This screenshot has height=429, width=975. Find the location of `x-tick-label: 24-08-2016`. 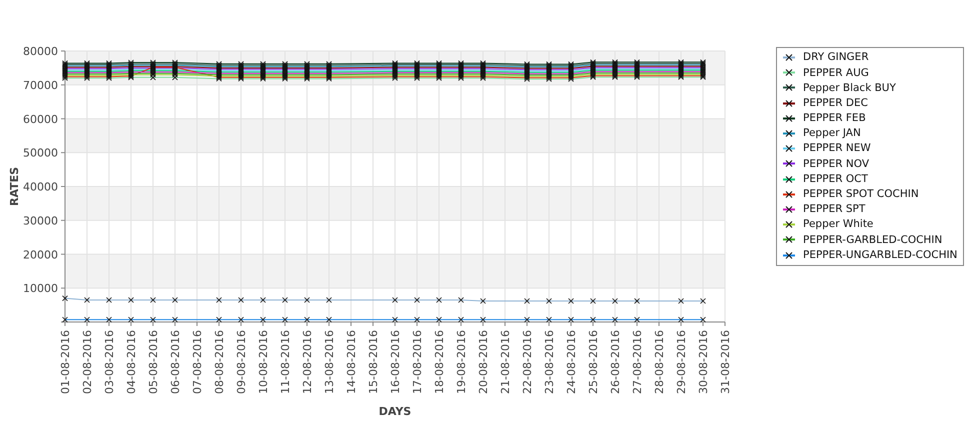

x-tick-label: 24-08-2016 is located at coordinates (571, 362).